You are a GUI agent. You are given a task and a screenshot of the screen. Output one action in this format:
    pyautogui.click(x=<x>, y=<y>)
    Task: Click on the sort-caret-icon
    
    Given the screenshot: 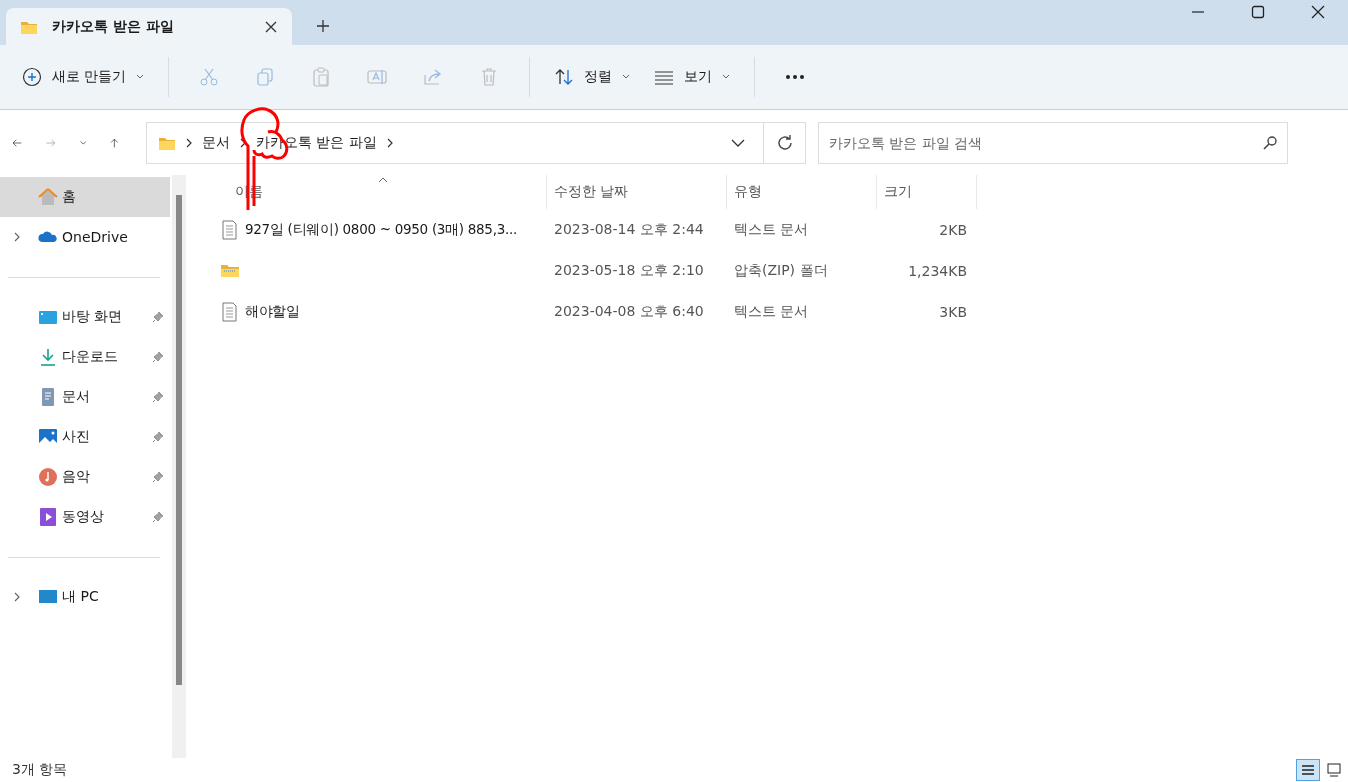 What is the action you would take?
    pyautogui.click(x=383, y=180)
    